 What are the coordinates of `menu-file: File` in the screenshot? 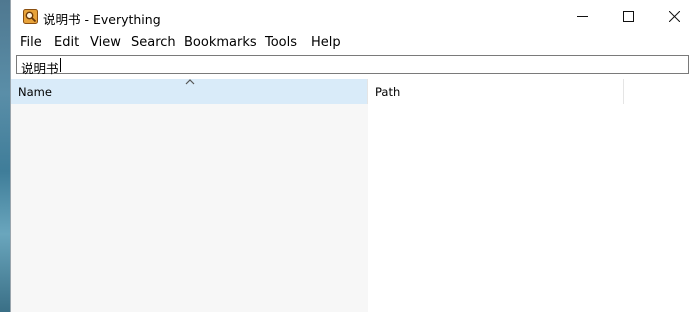 It's located at (31, 42).